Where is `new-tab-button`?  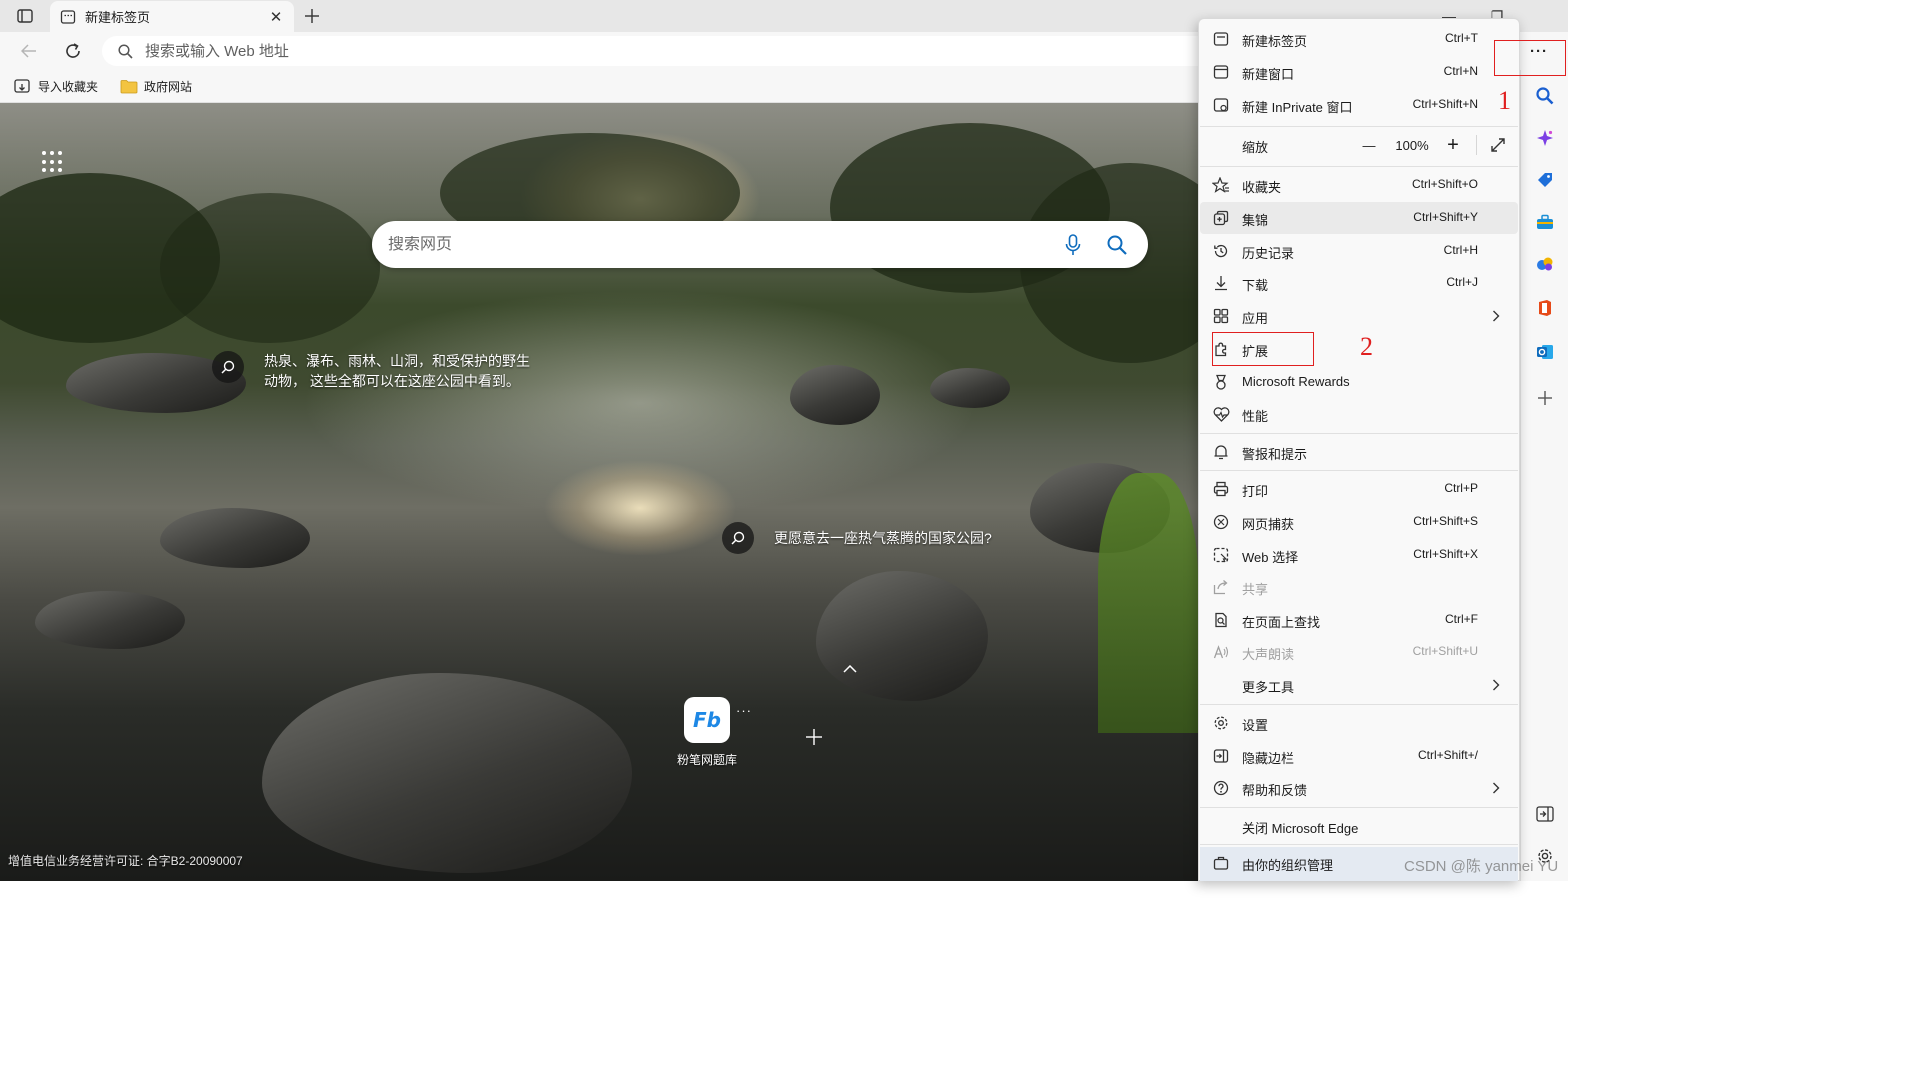 new-tab-button is located at coordinates (312, 16).